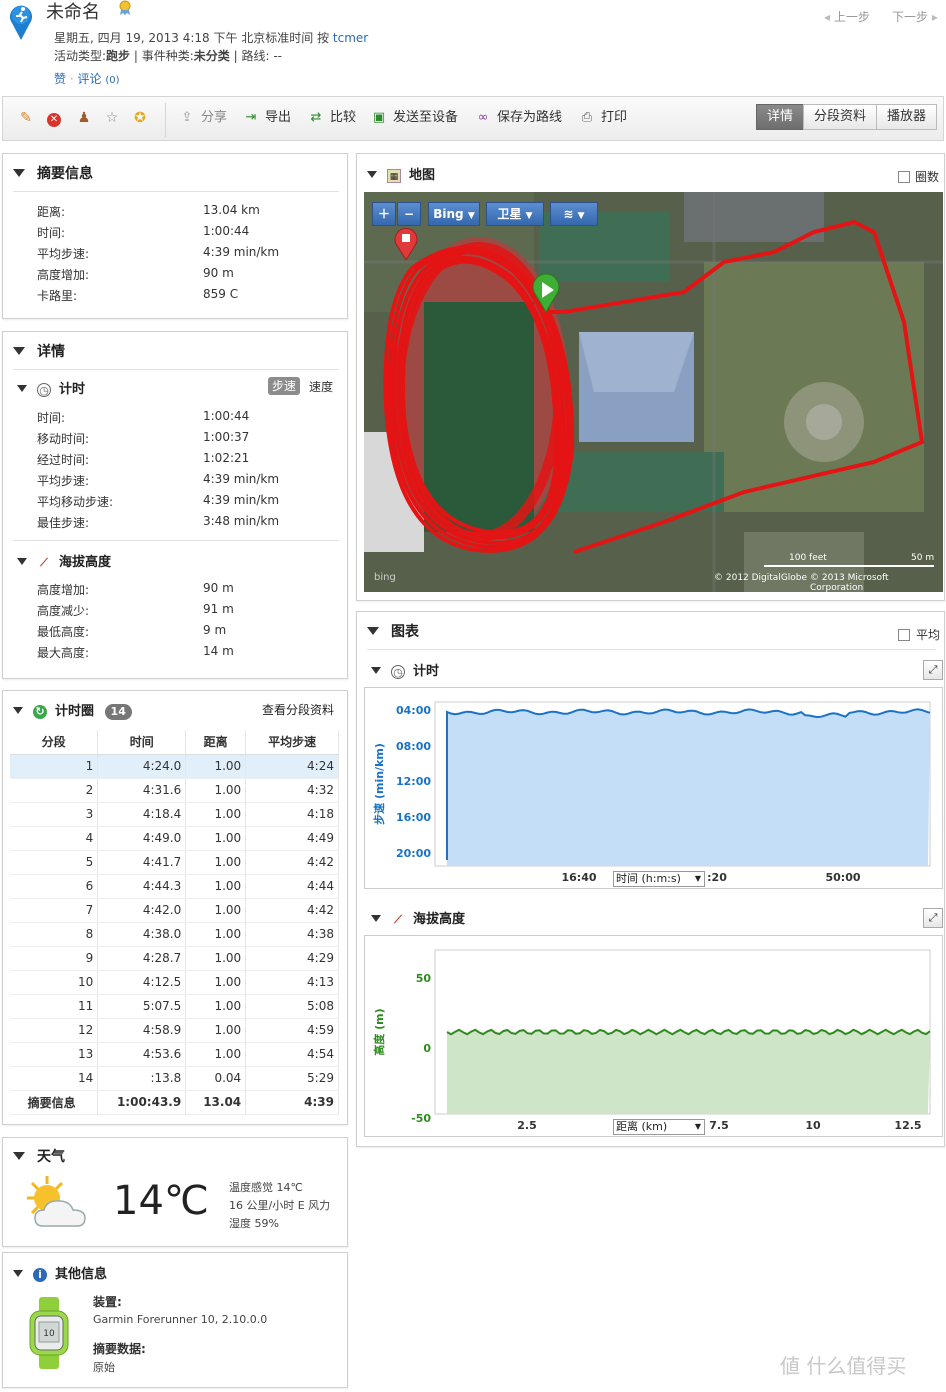  Describe the element at coordinates (174, 886) in the screenshot. I see `lap-row: 6 4:44.3 1.00 4:44` at that location.